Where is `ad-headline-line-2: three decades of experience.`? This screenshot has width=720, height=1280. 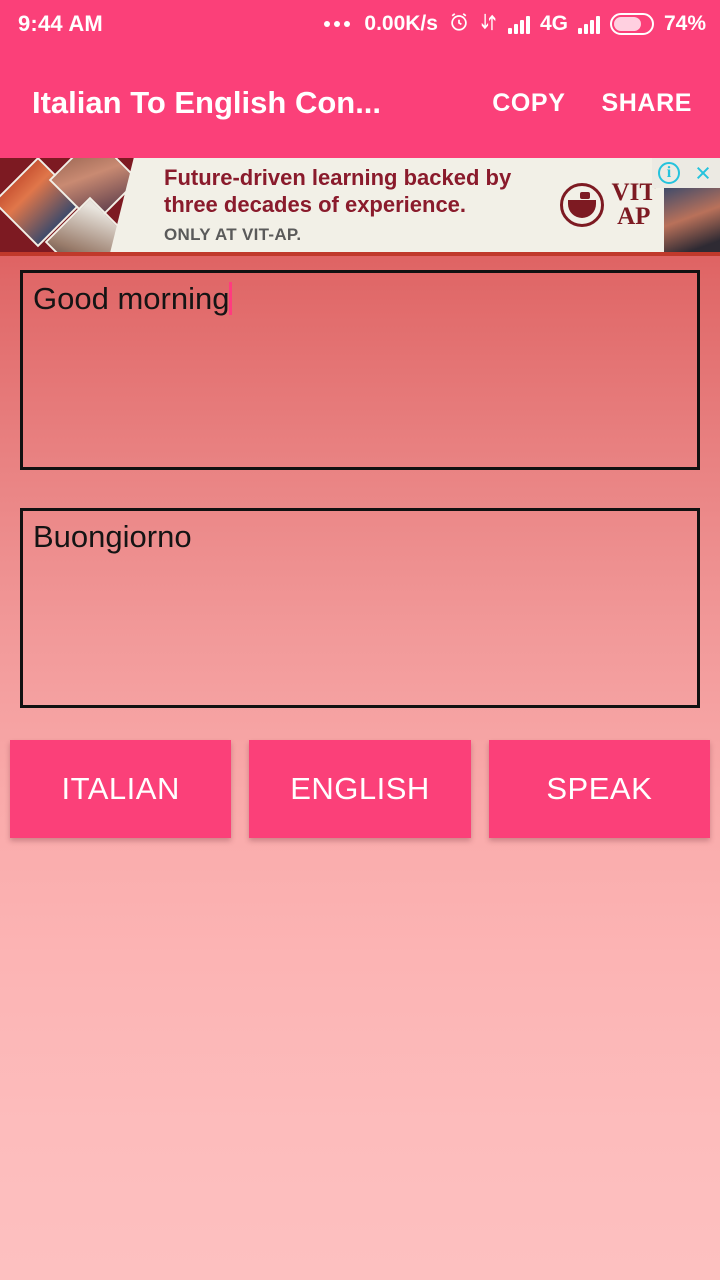 ad-headline-line-2: three decades of experience. is located at coordinates (315, 204).